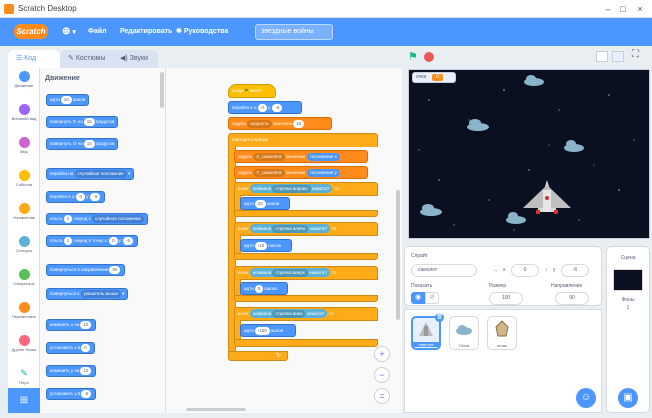 This screenshot has width=652, height=418. Describe the element at coordinates (628, 398) in the screenshot. I see `choose-backdrop-button: ▣` at that location.